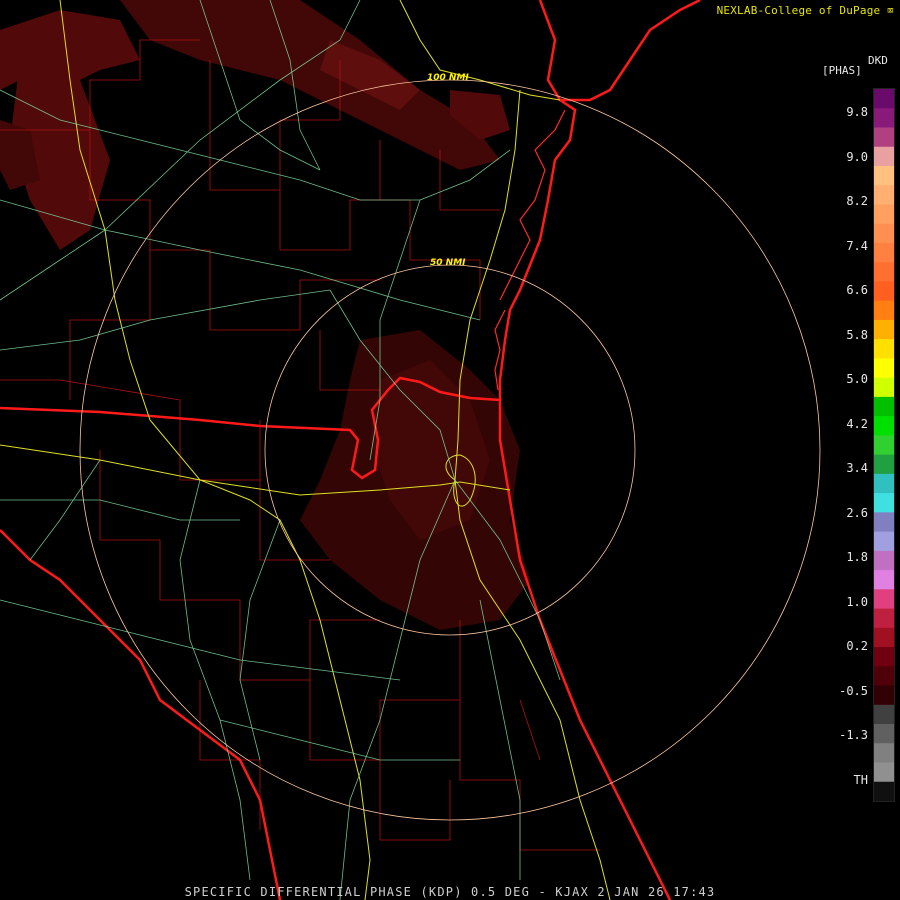 The height and width of the screenshot is (900, 900). Describe the element at coordinates (857, 334) in the screenshot. I see `legend-label: 5.8` at that location.